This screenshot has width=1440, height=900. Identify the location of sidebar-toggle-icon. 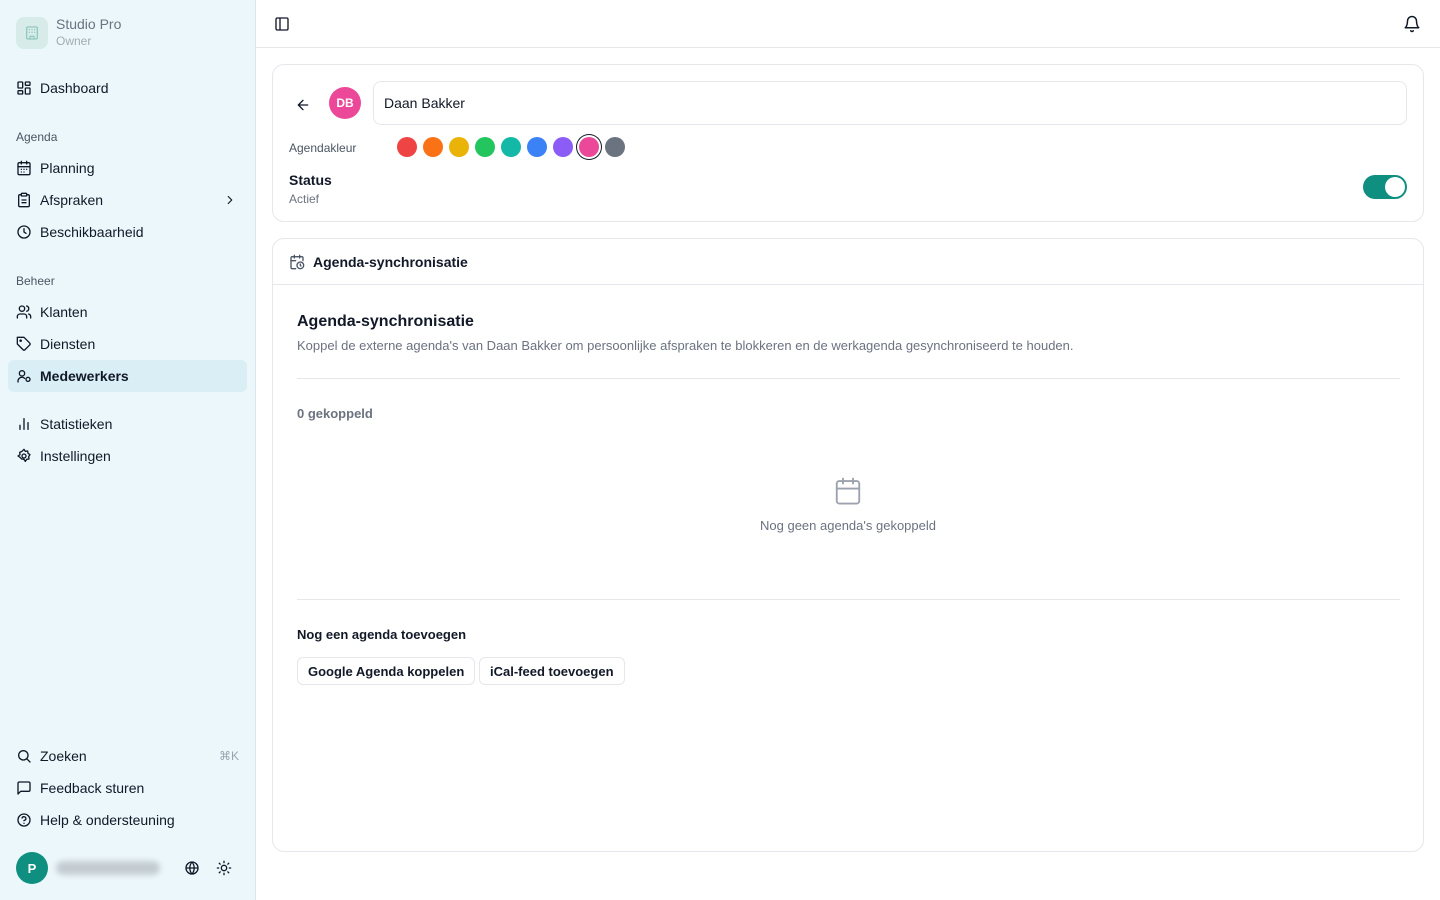
(282, 24).